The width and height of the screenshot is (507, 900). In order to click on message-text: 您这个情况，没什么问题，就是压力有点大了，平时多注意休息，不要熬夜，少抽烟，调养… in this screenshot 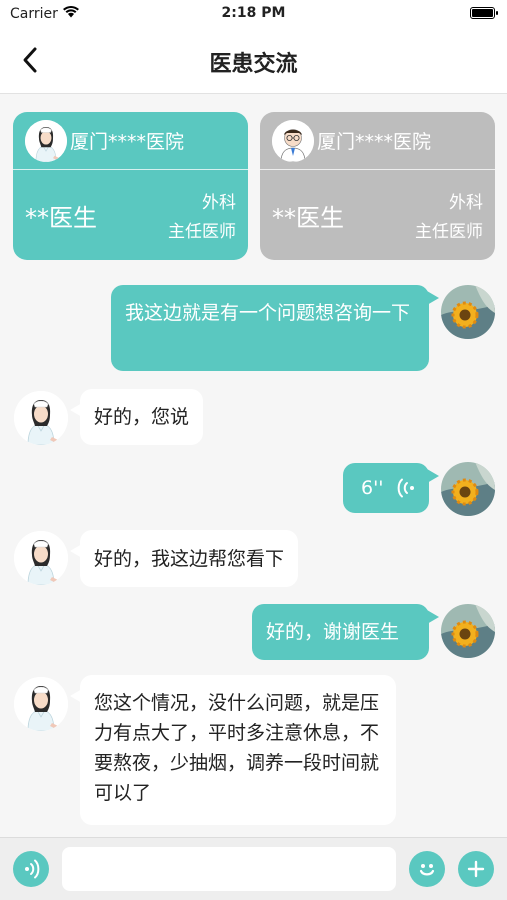, I will do `click(237, 748)`.